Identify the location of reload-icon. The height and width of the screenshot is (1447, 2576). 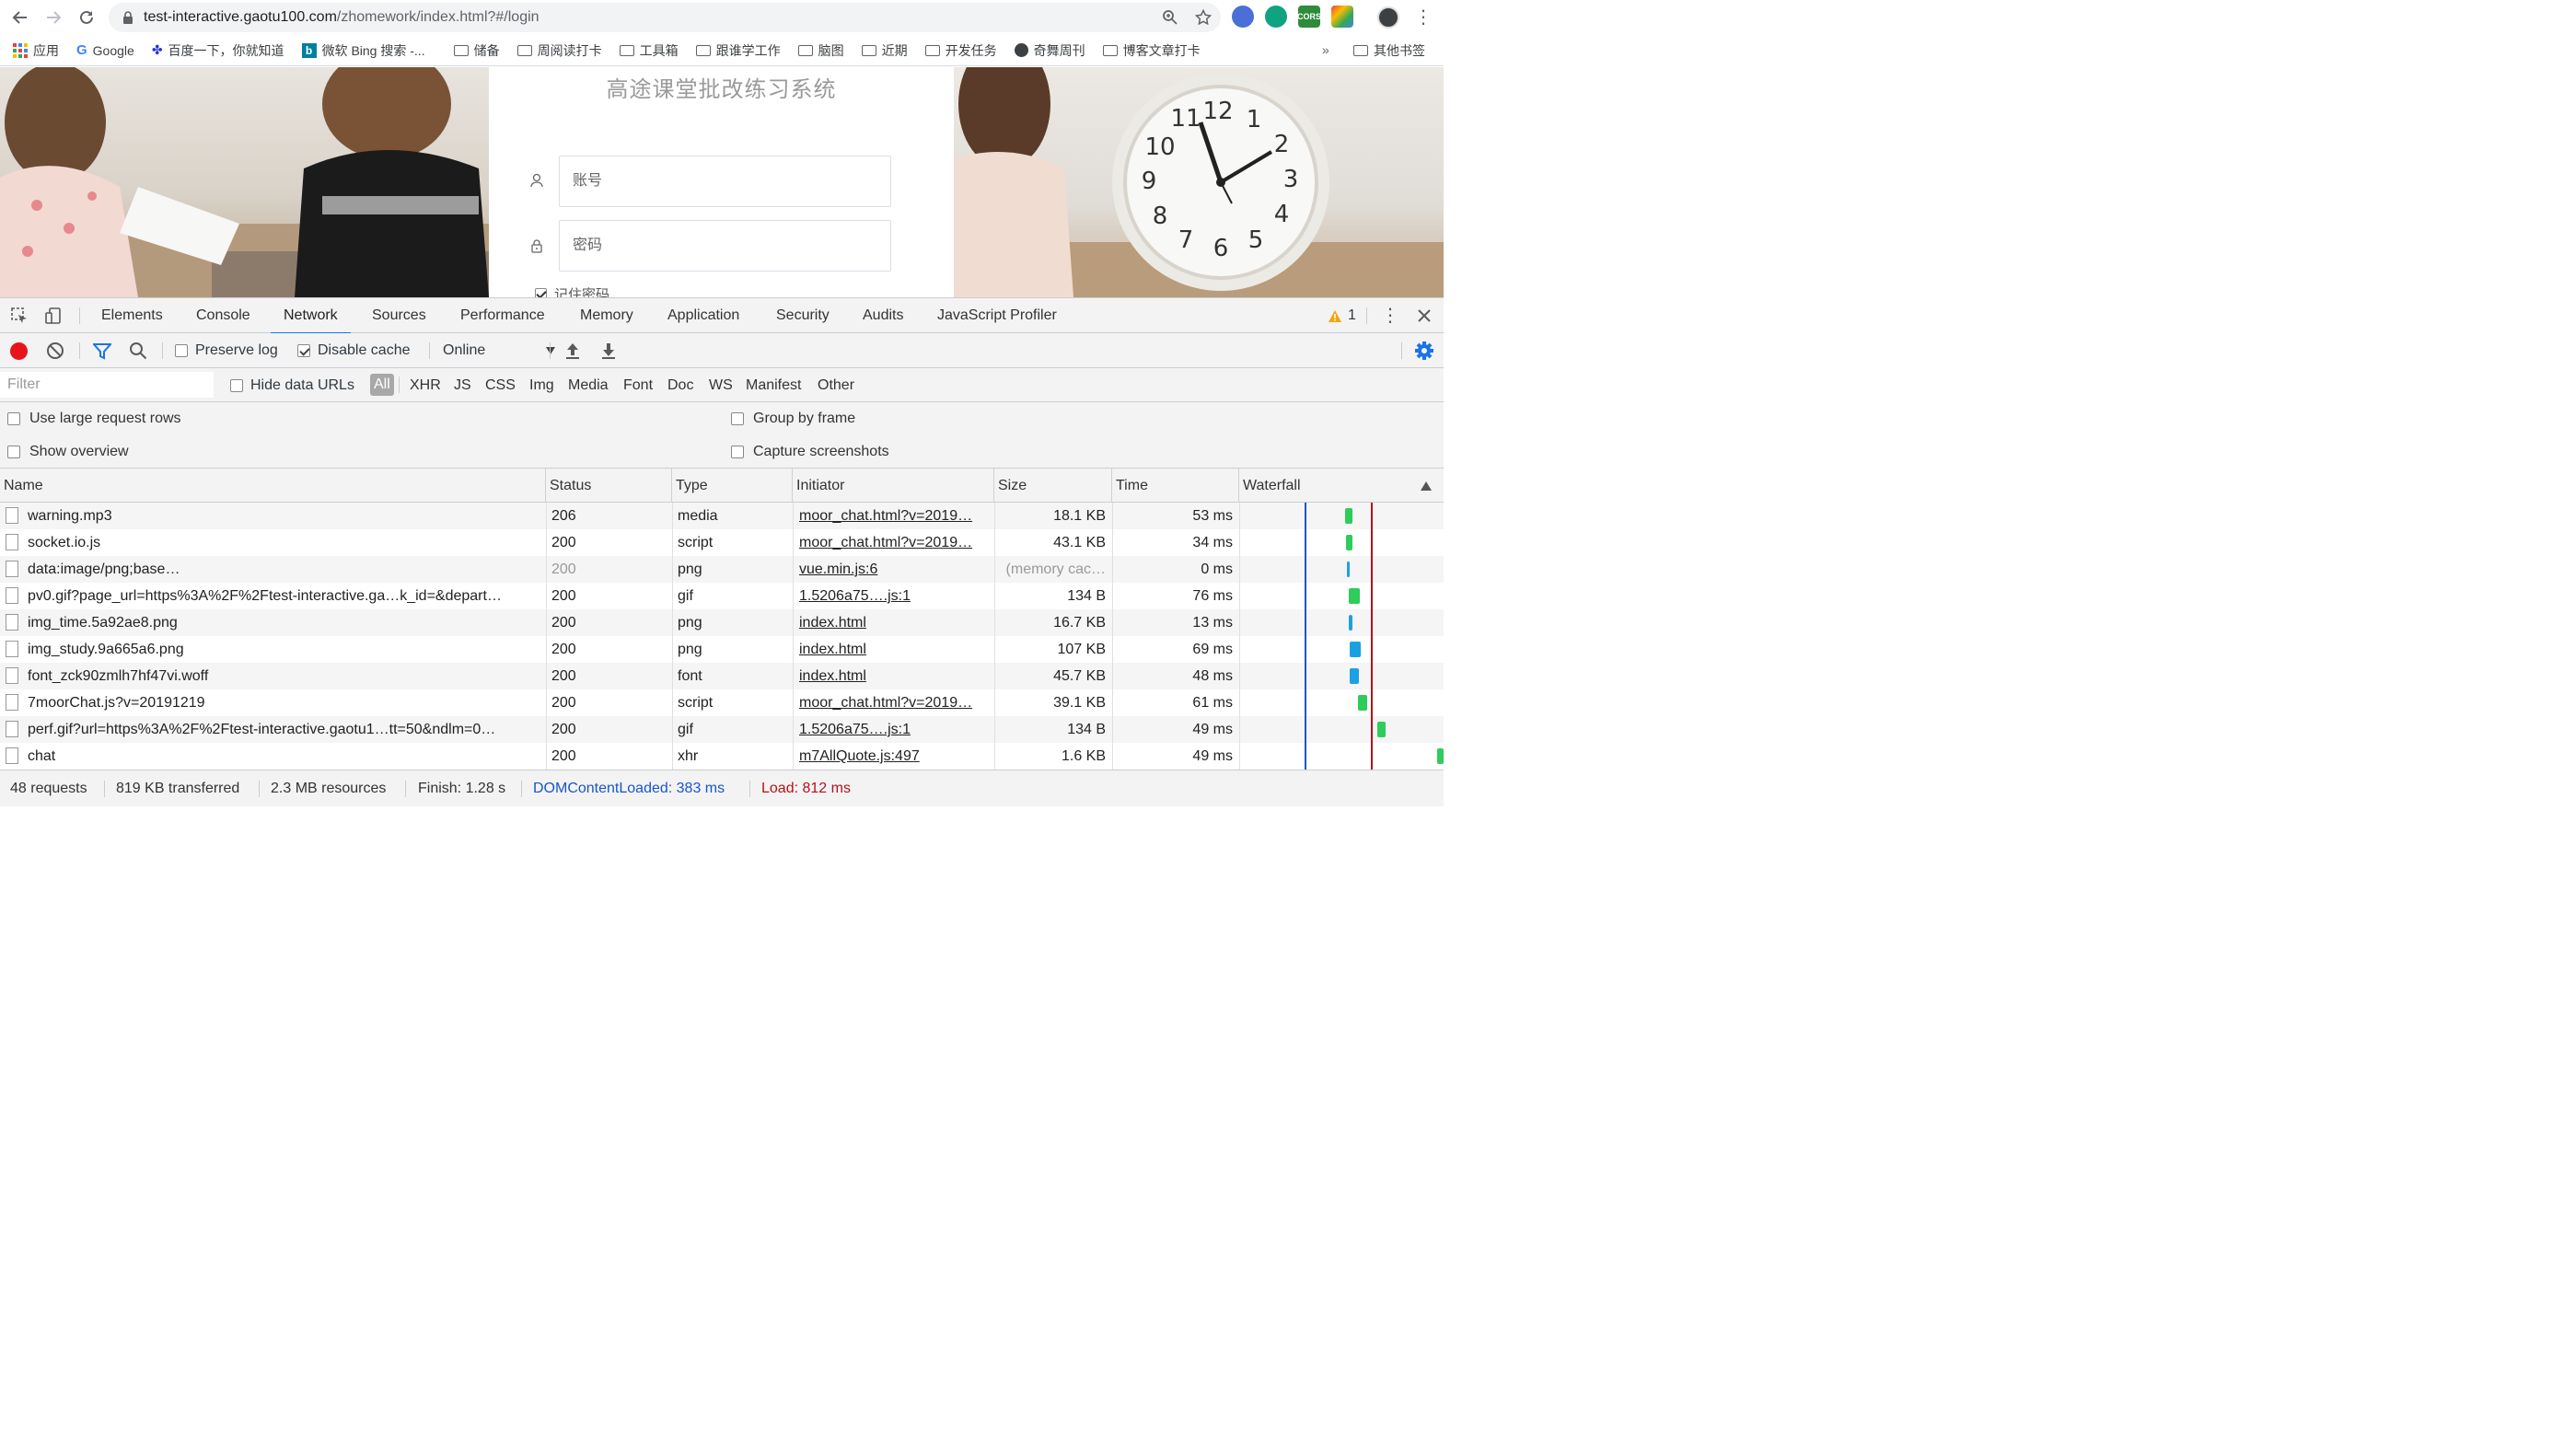
(86, 17).